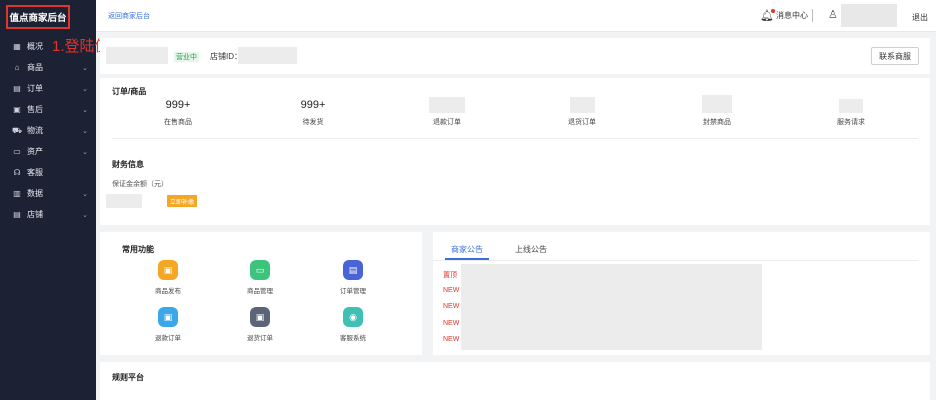 The width and height of the screenshot is (936, 400). I want to click on announcement-list-placeholder, so click(611, 307).